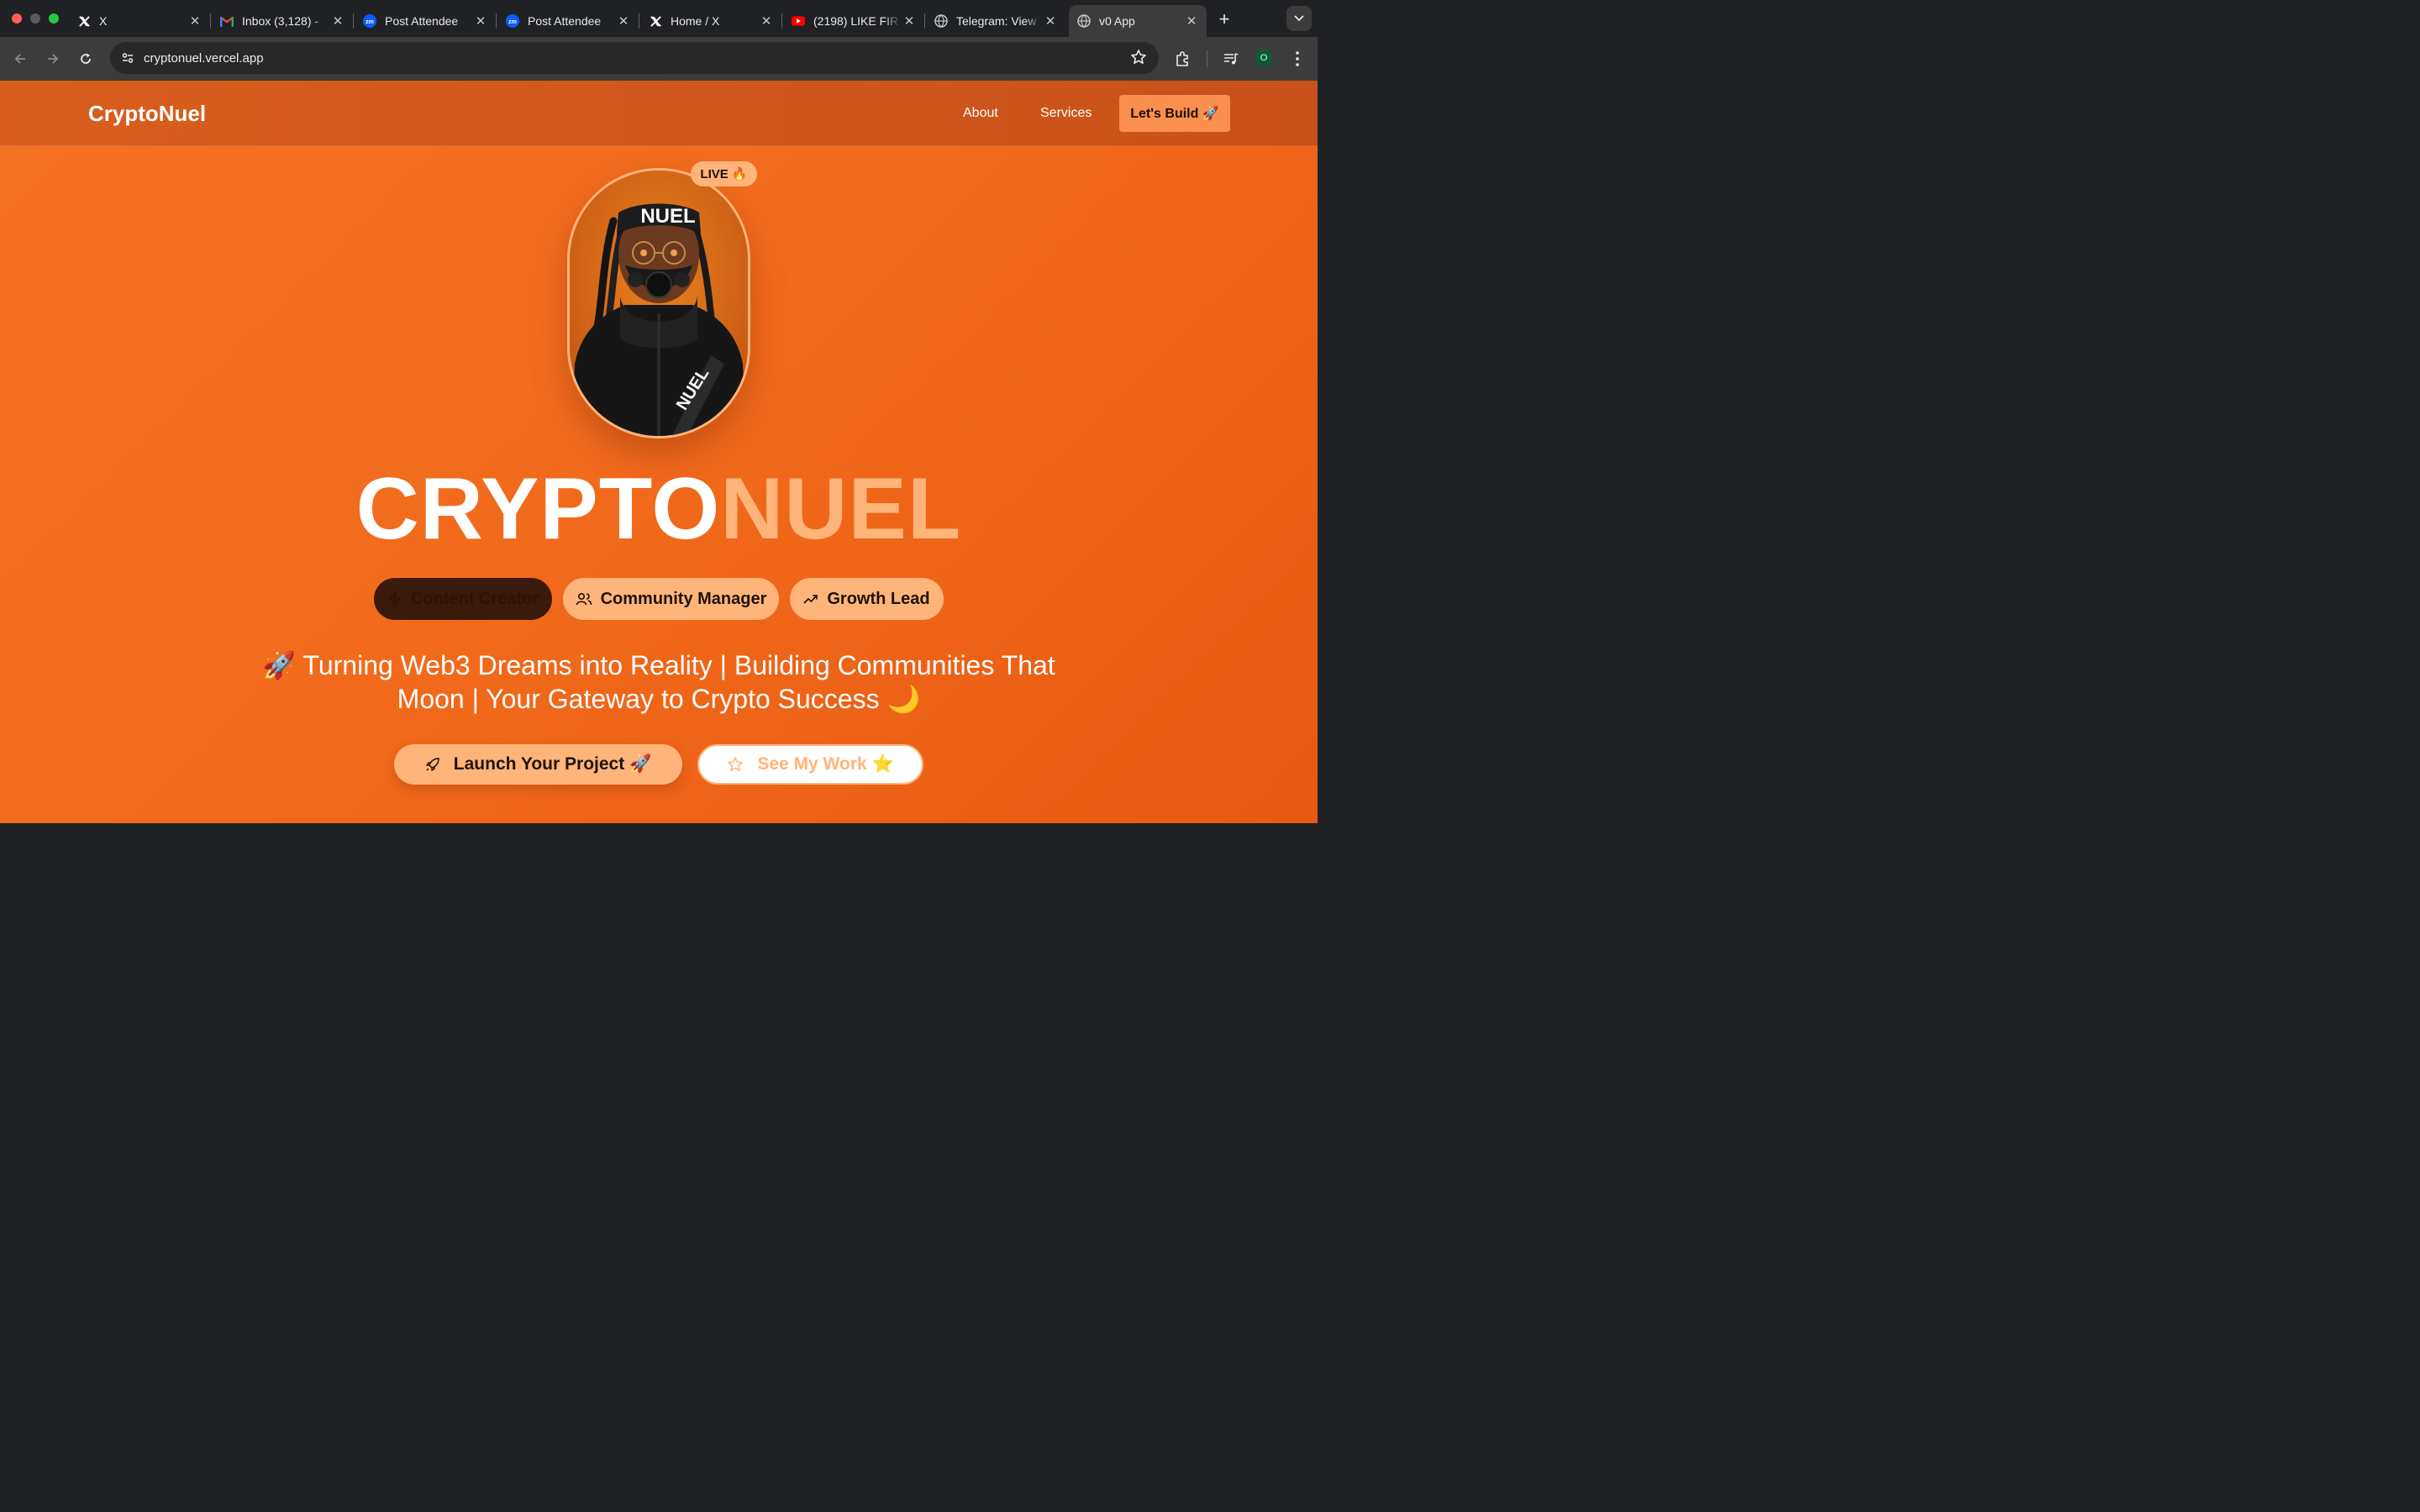  I want to click on close-window-button, so click(17, 18).